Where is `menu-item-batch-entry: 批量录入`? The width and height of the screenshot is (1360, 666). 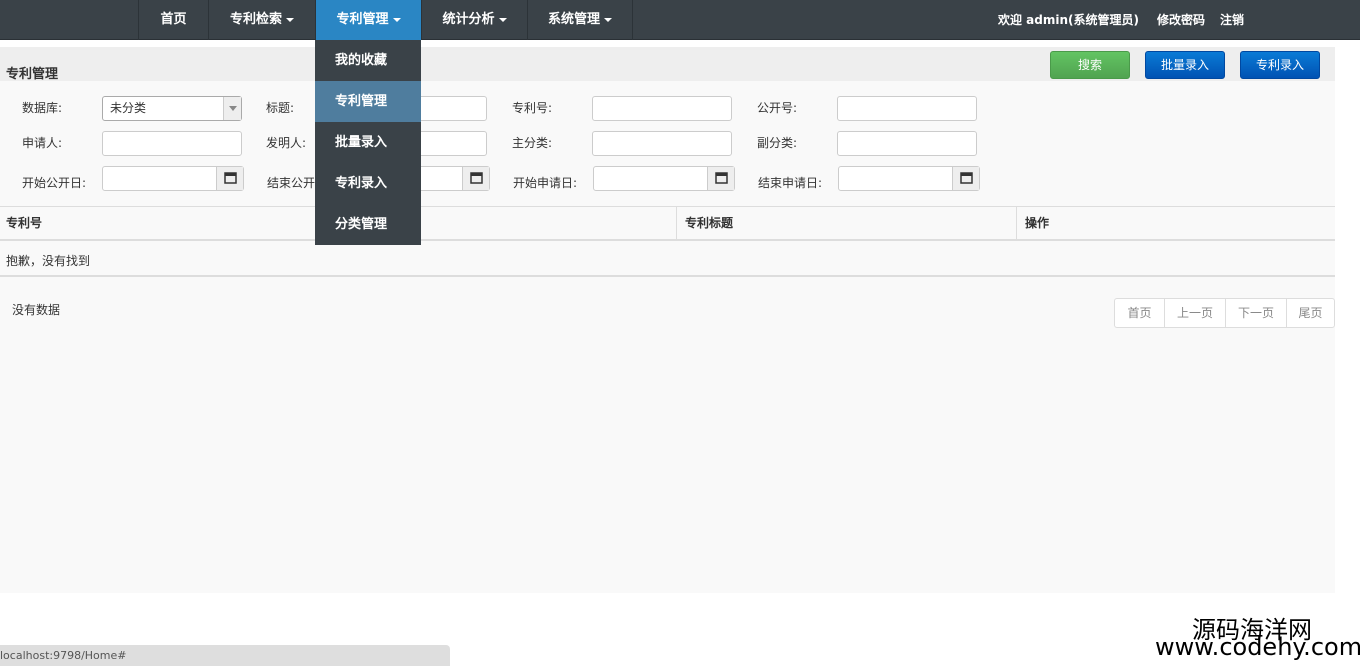
menu-item-batch-entry: 批量录入 is located at coordinates (368, 142).